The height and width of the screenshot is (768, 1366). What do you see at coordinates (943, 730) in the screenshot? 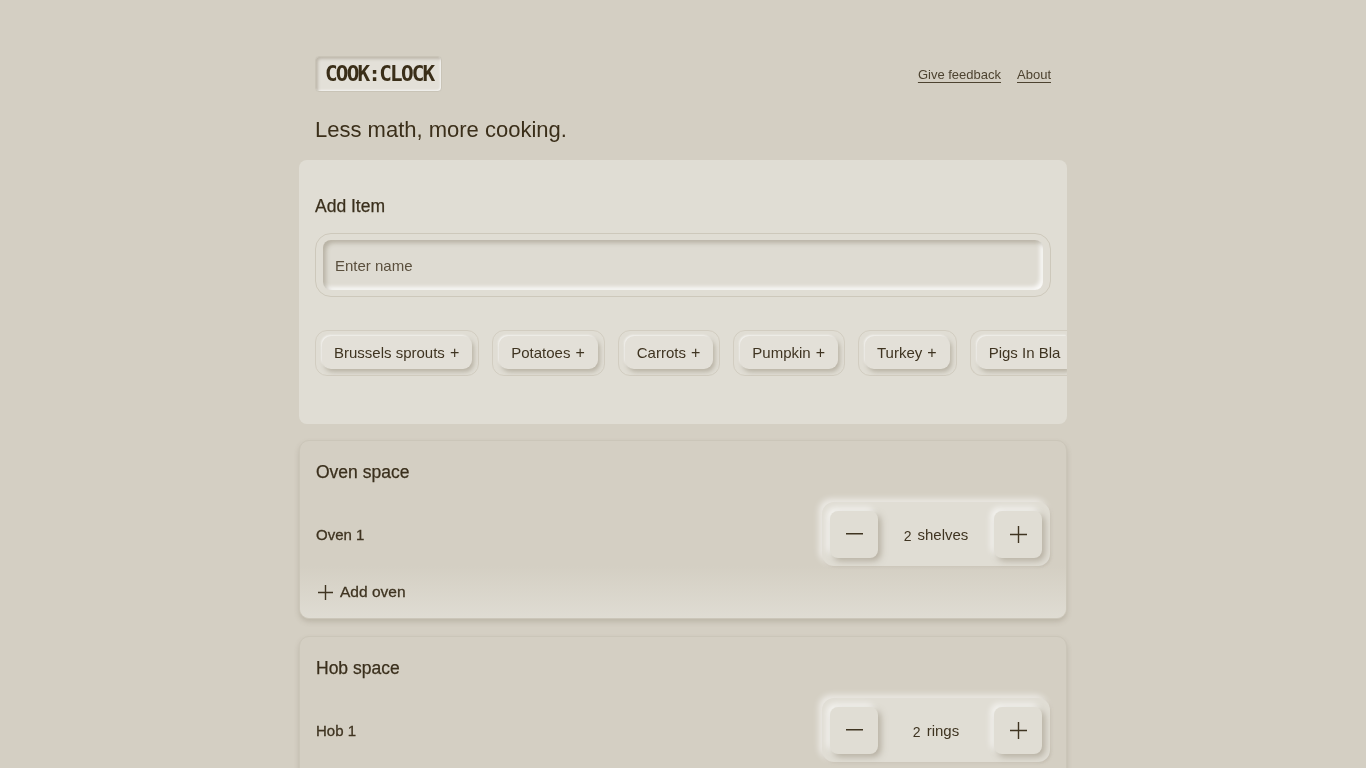
I see `unit-label: rings` at bounding box center [943, 730].